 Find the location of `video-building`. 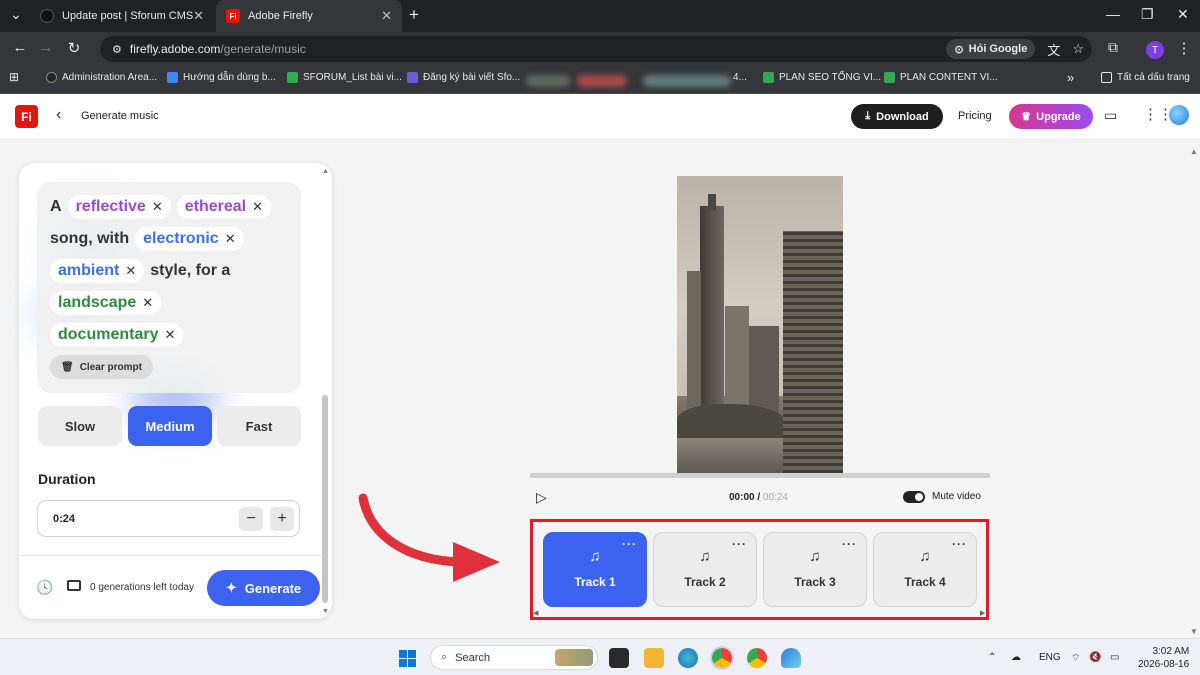

video-building is located at coordinates (737, 361).